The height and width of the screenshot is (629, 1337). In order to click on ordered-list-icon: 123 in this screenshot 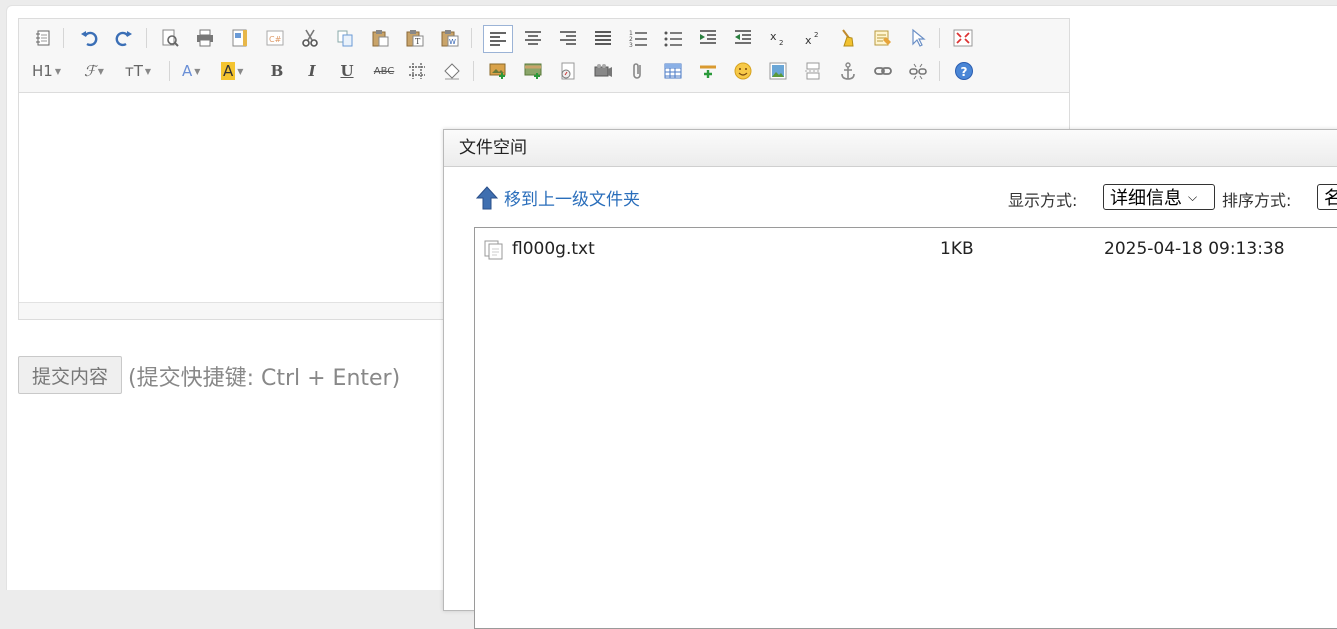, I will do `click(638, 38)`.